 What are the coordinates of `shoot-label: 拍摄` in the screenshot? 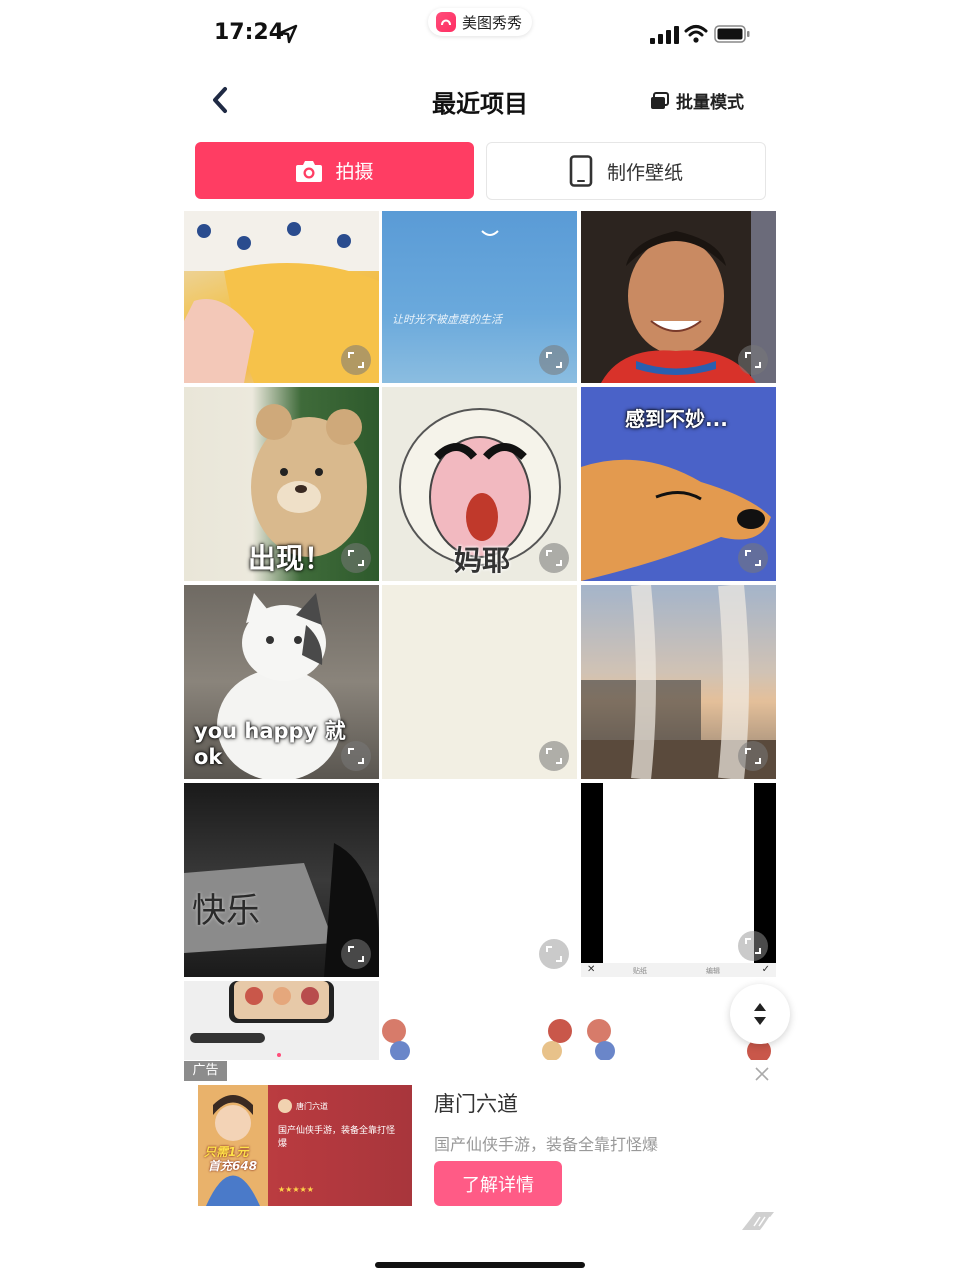 It's located at (354, 172).